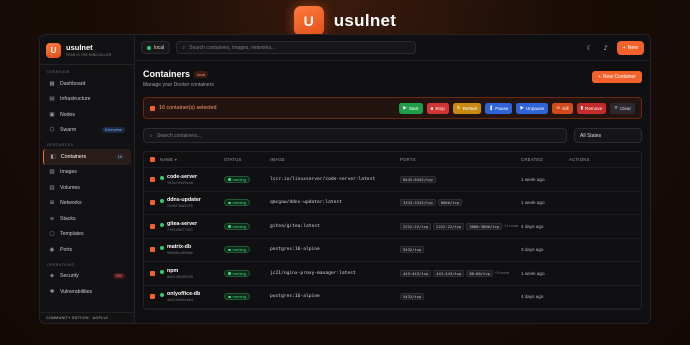  Describe the element at coordinates (192, 159) in the screenshot. I see `header-name: NAME ▾` at that location.